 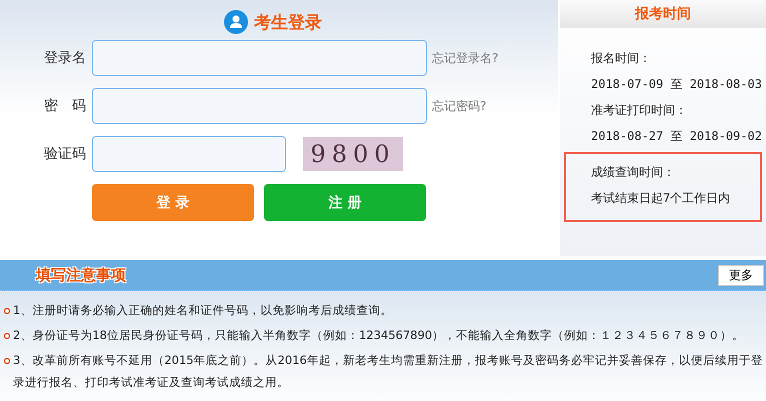 I want to click on forgot-link: 忘记密码?, so click(x=459, y=106).